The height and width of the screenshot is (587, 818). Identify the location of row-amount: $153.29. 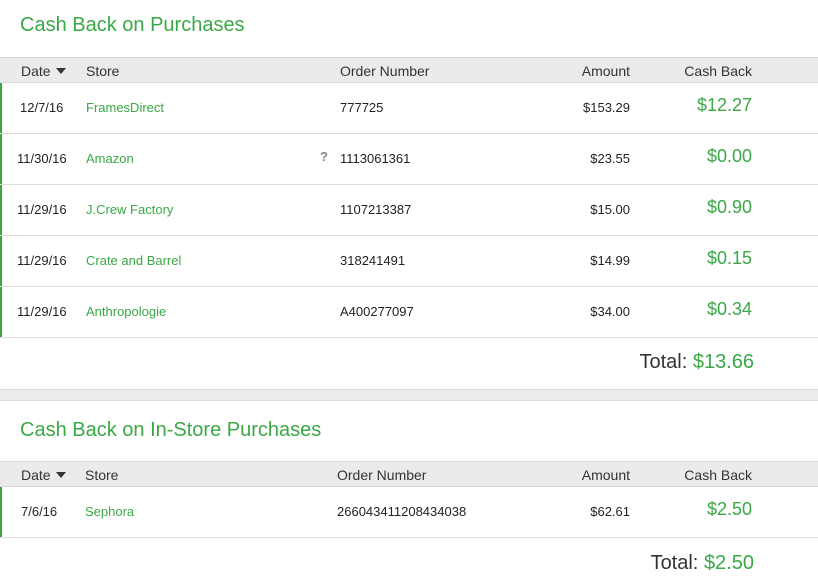
(606, 107).